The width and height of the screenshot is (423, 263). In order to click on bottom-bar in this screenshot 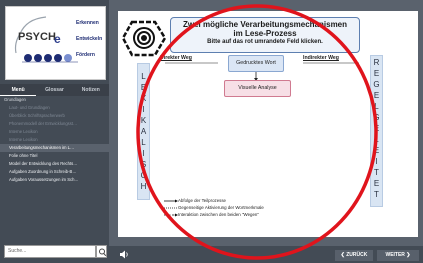, I will do `click(266, 254)`.